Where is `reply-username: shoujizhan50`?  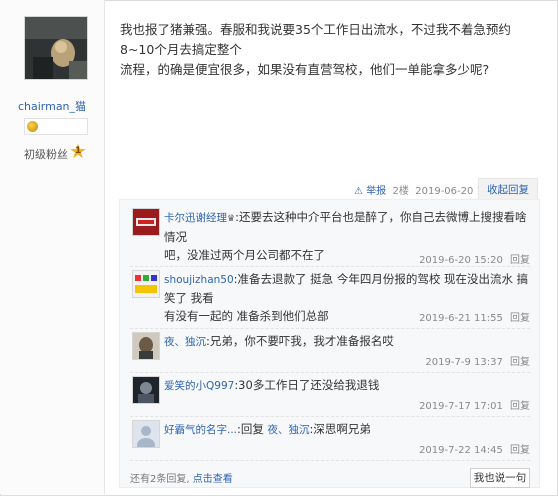
reply-username: shoujizhan50 is located at coordinates (199, 280).